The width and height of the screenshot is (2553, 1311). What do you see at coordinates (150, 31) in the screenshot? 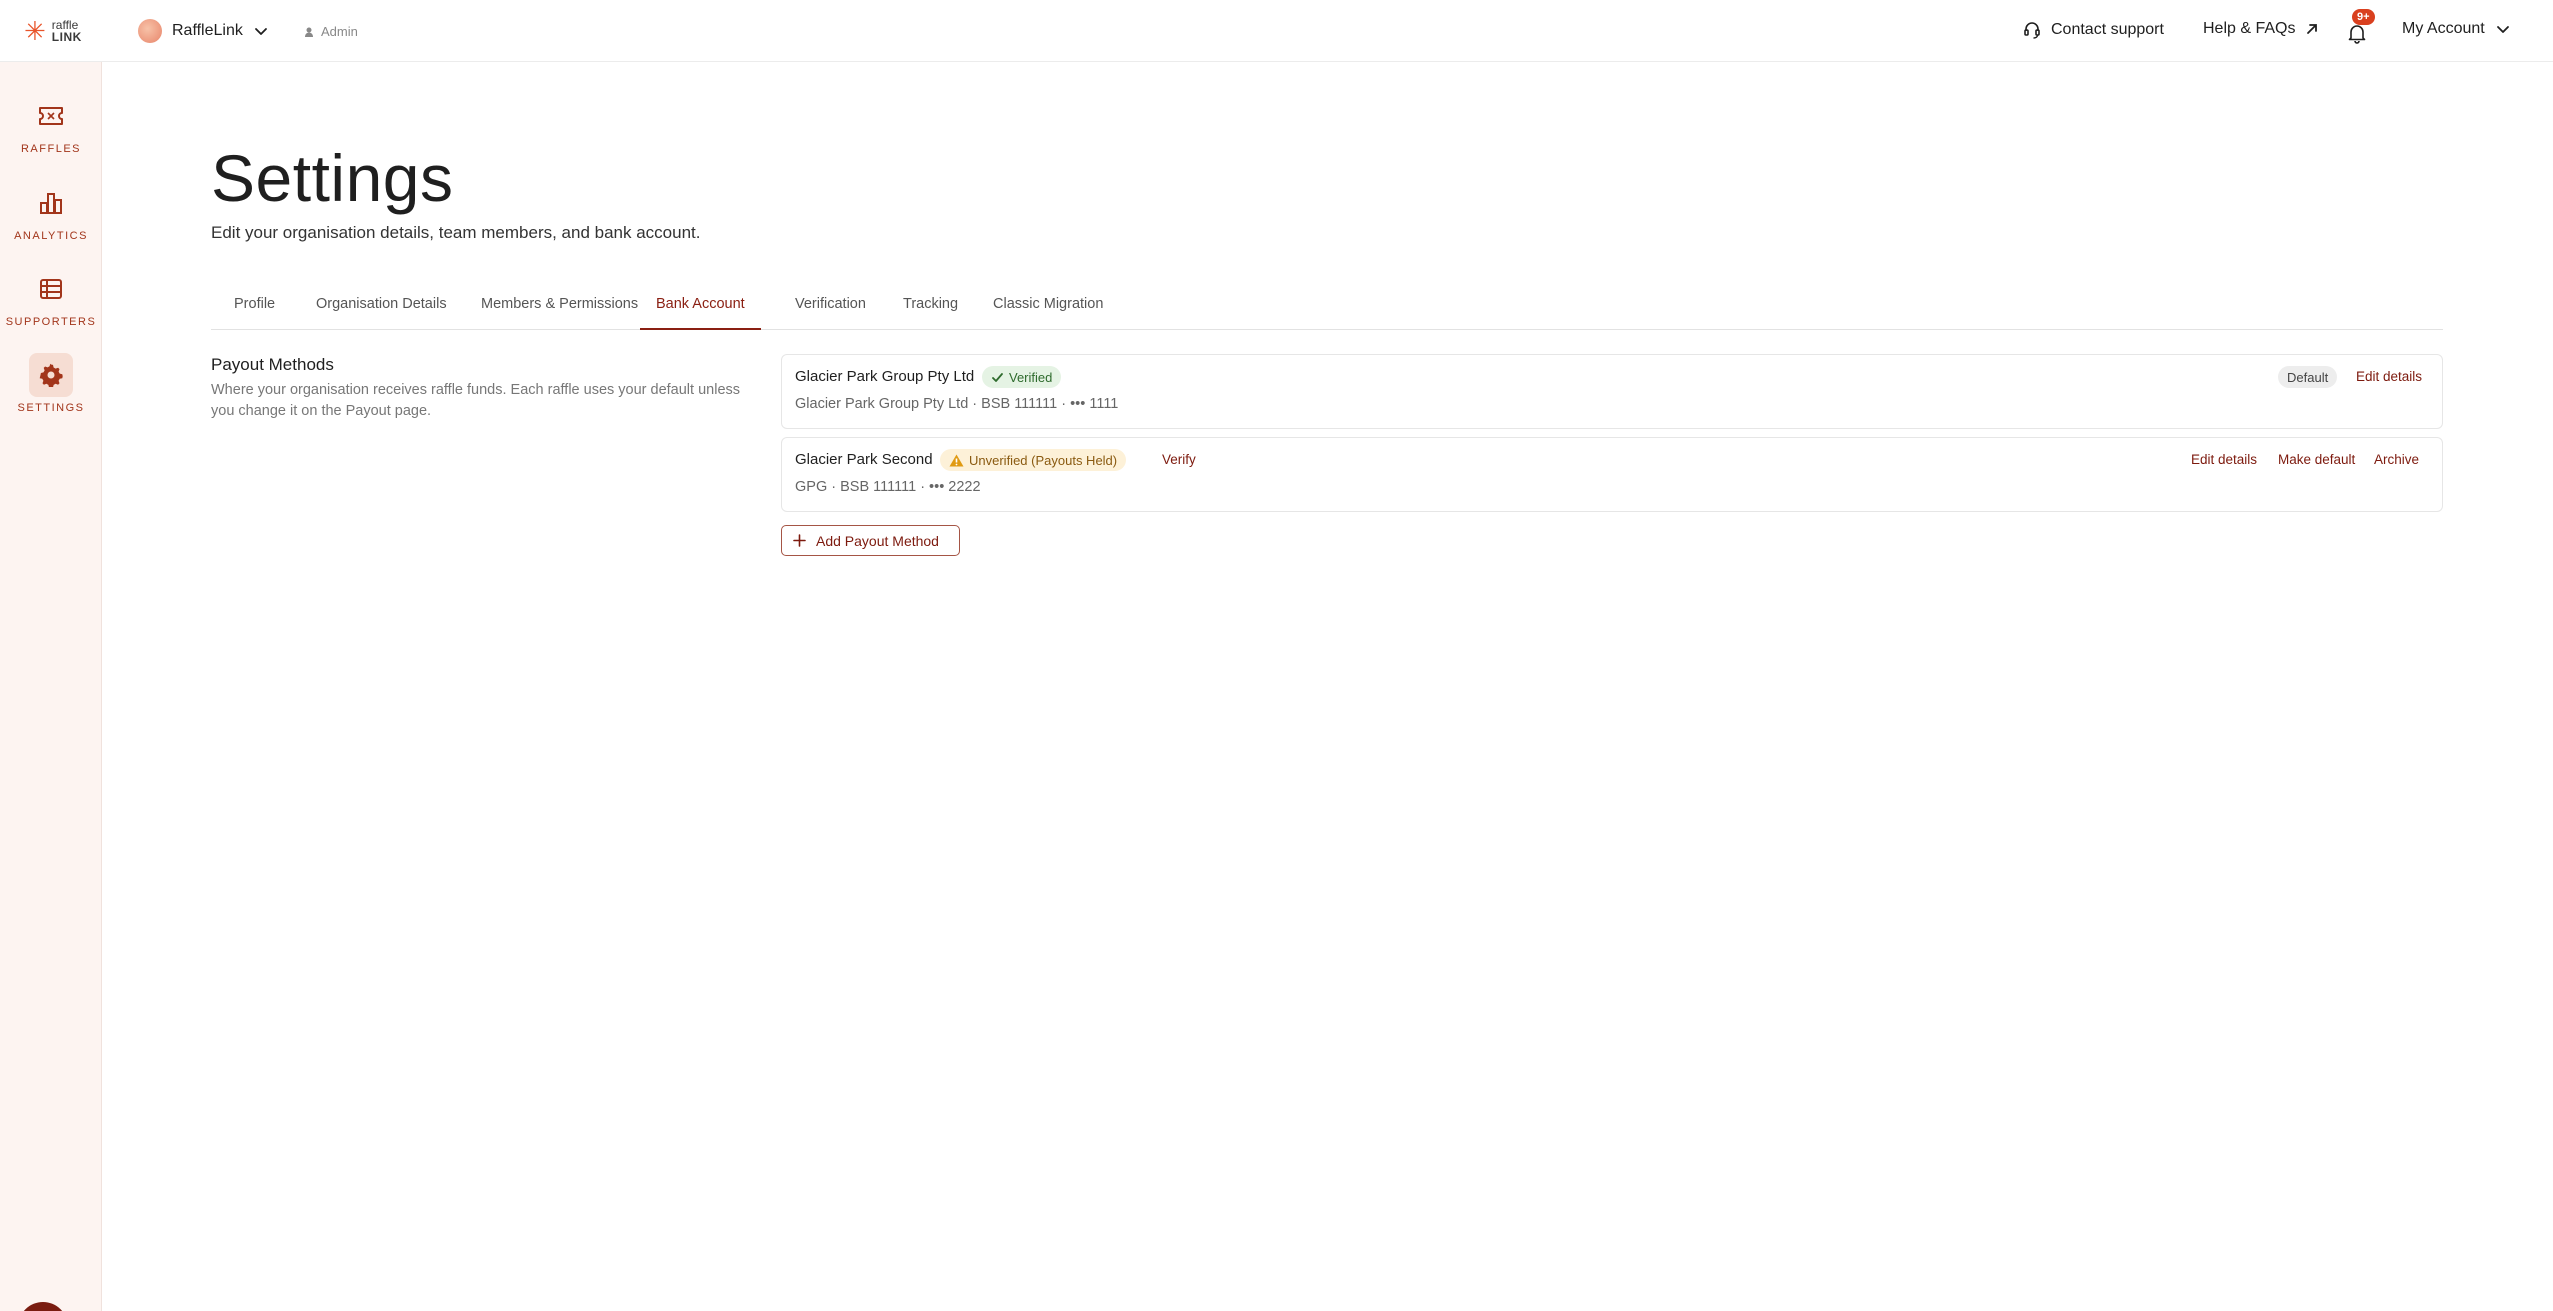
I see `org-avatar` at bounding box center [150, 31].